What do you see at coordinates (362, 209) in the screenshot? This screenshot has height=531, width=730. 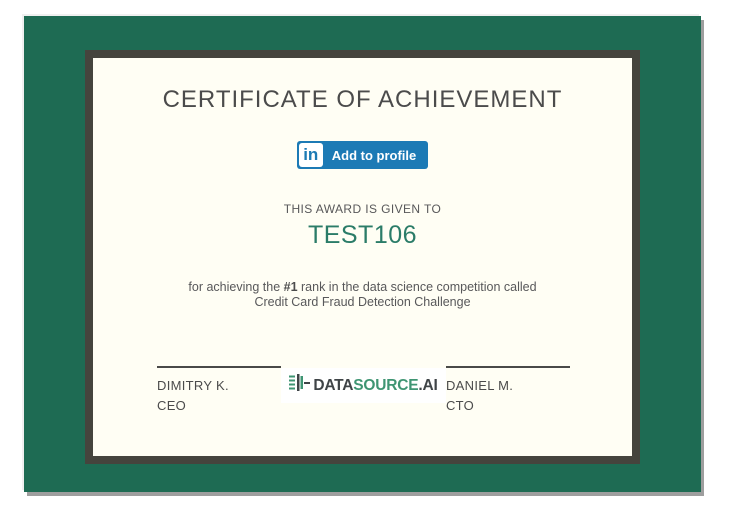 I see `award-intro-text: THIS AWARD IS GIVEN TO` at bounding box center [362, 209].